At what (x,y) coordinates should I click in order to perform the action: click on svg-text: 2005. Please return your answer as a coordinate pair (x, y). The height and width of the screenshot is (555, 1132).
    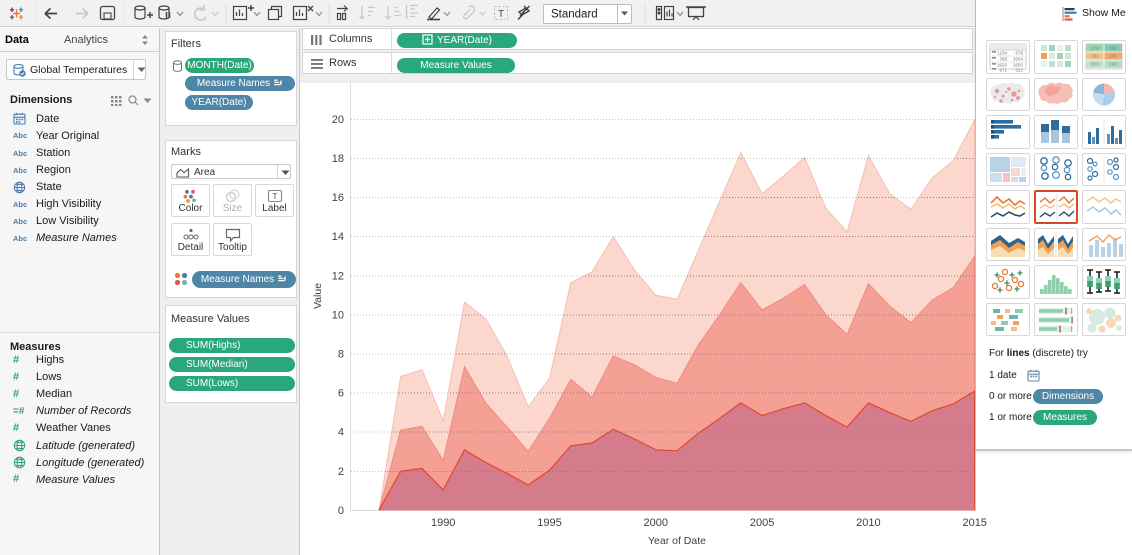
    Looking at the image, I should click on (762, 523).